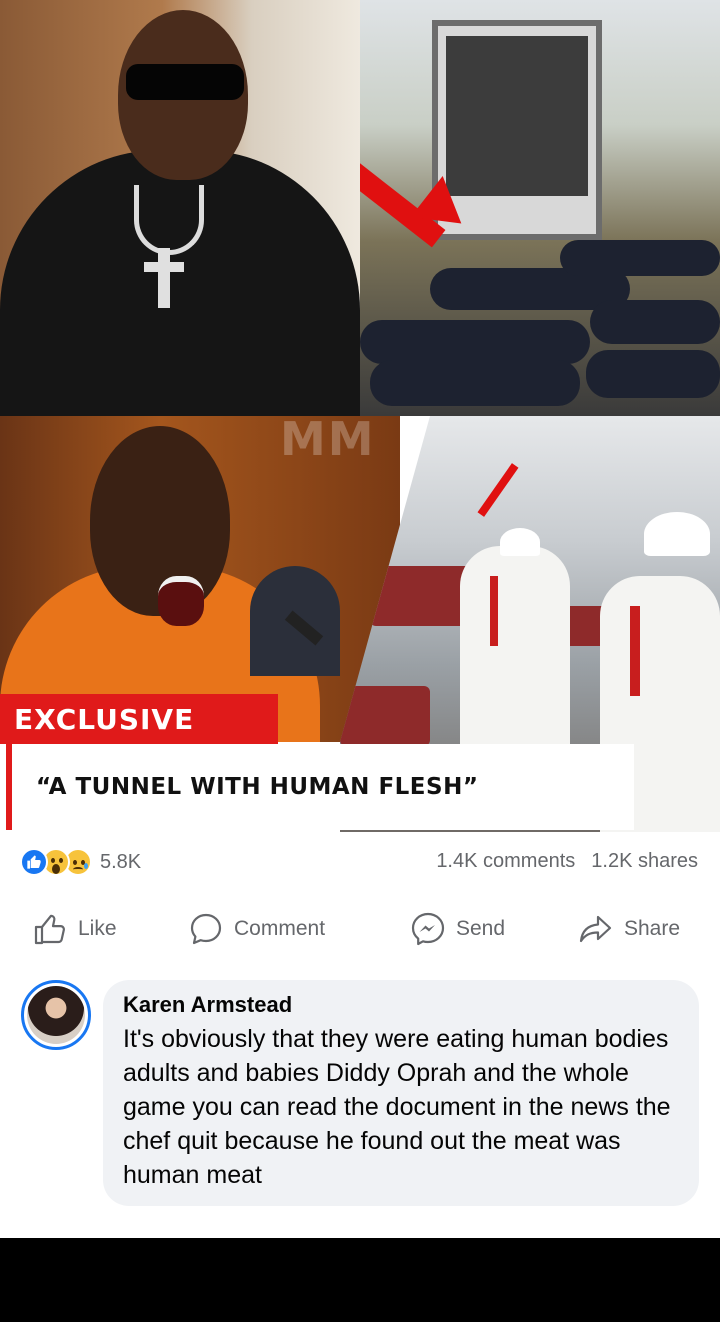 The height and width of the screenshot is (1322, 720). I want to click on engagement-stats: 5.8K 1.4K comments 1.2K shares, so click(360, 862).